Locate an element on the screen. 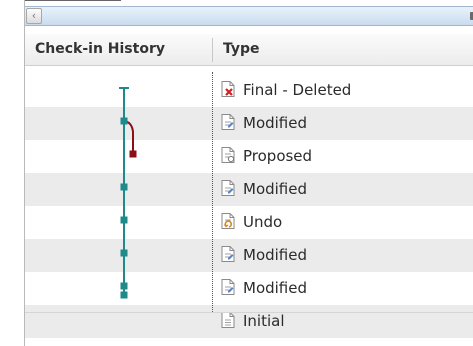  deleted-document-icon is located at coordinates (228, 88).